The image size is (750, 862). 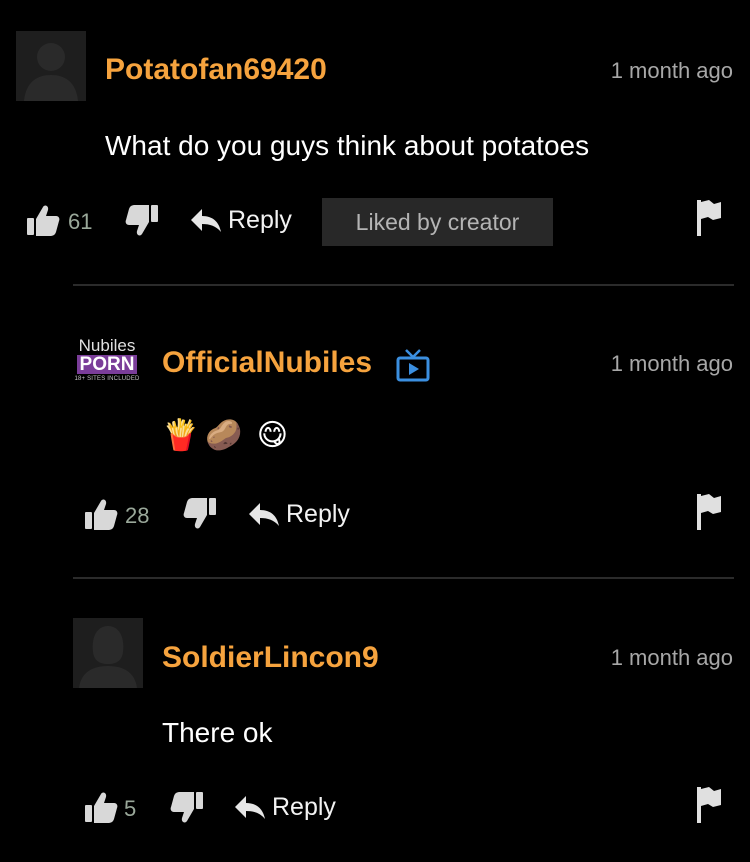 I want to click on logo-bottom-text: 18+ SITES INCLUDED, so click(x=107, y=379).